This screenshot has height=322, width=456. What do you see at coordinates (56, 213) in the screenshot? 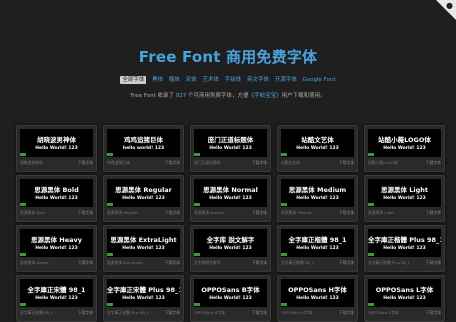
I see `card-footer: 思源黑体 Bold 下载字体` at bounding box center [56, 213].